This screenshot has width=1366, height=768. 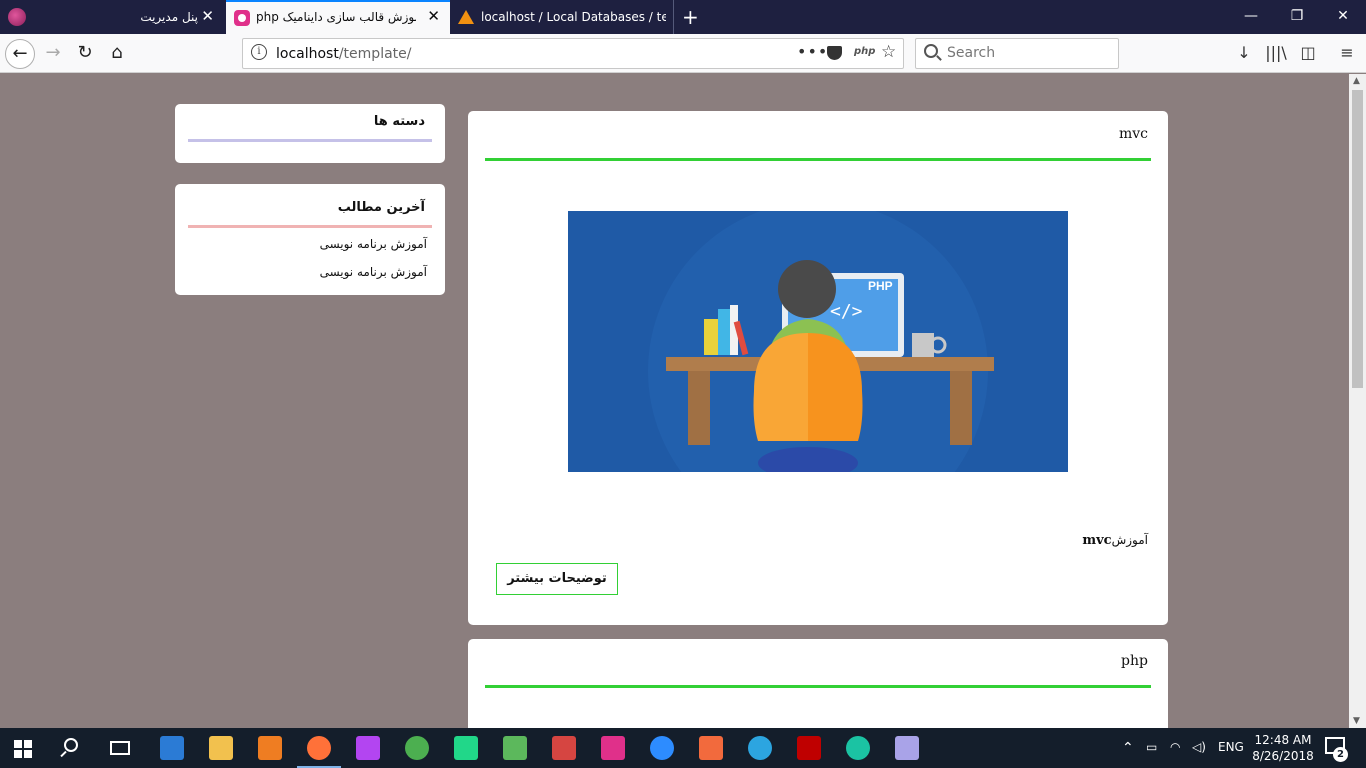 I want to click on site-info-icon: i, so click(x=259, y=52).